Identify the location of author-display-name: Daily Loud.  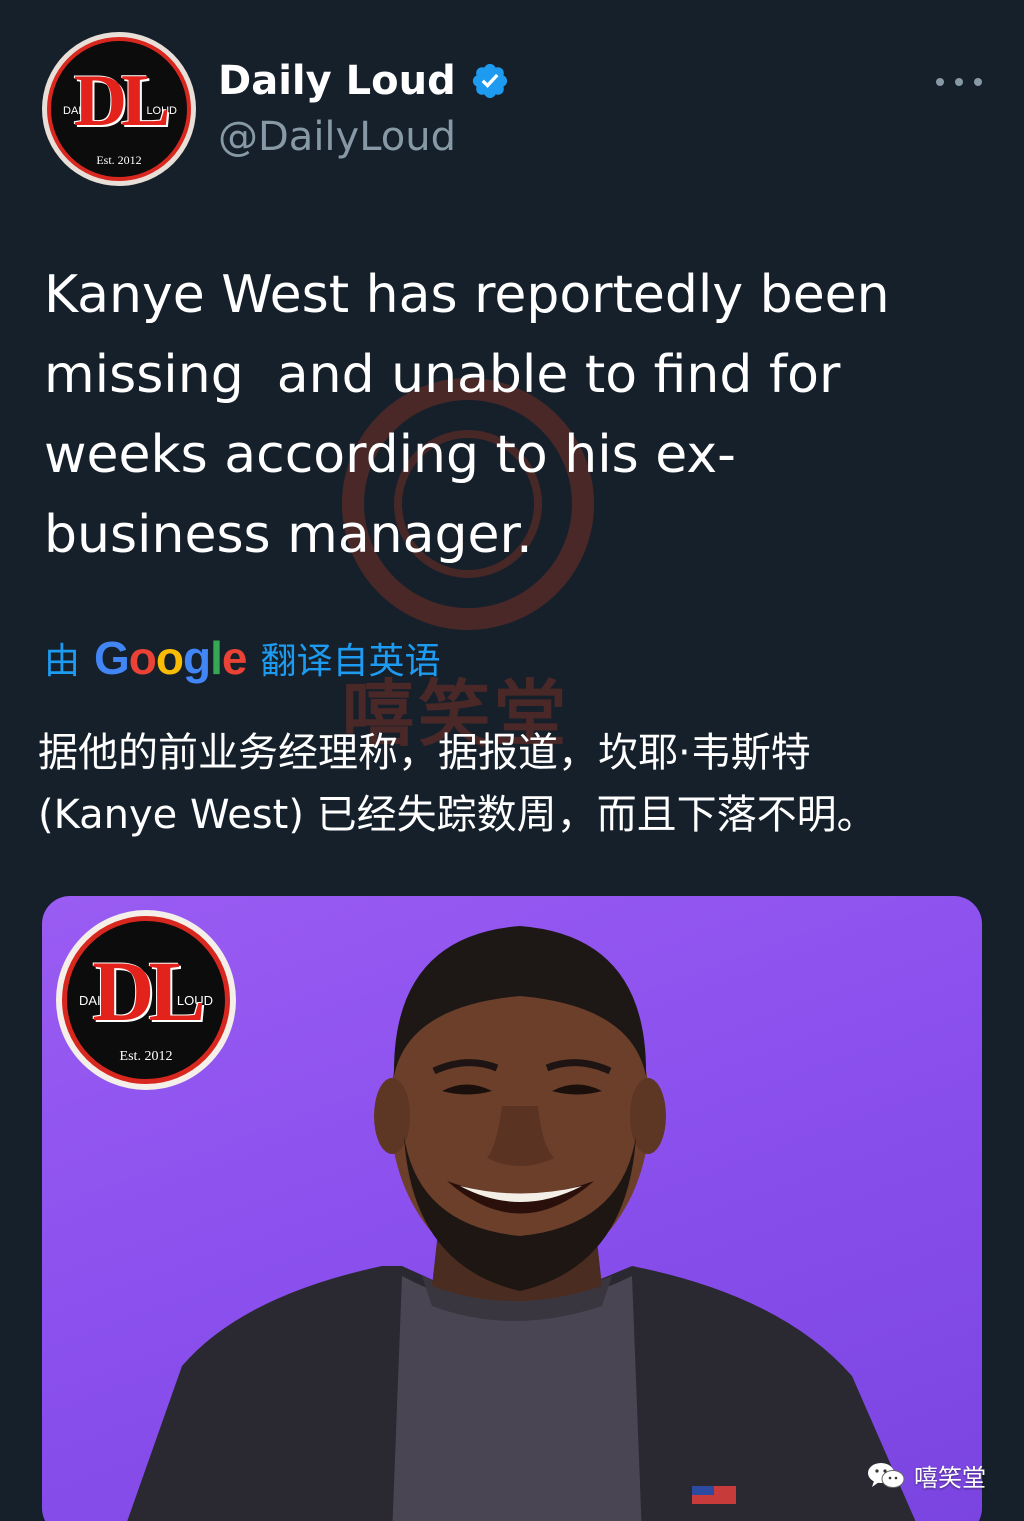
(364, 81).